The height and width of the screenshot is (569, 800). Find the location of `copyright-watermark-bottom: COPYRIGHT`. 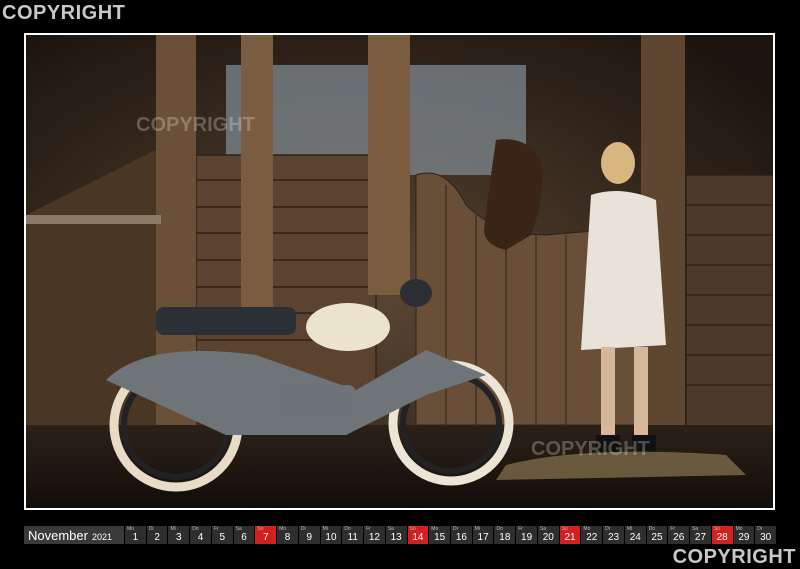

copyright-watermark-bottom: COPYRIGHT is located at coordinates (734, 557).